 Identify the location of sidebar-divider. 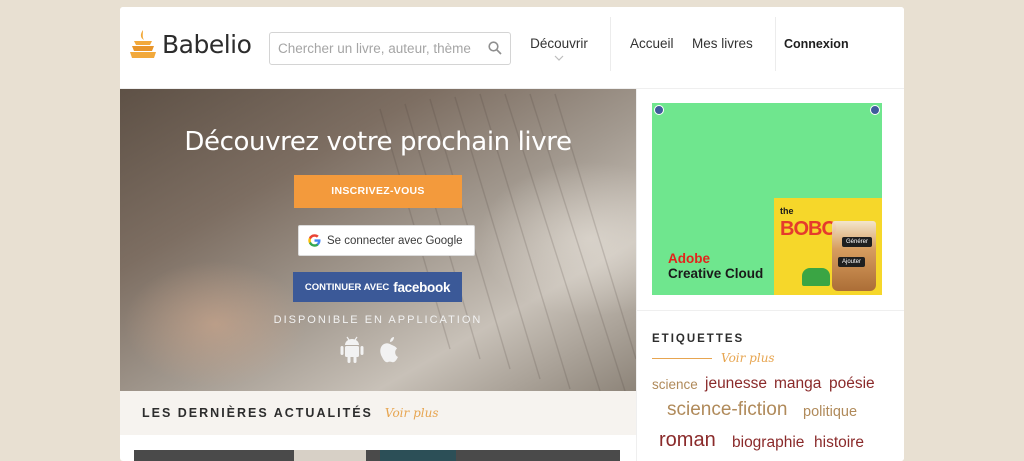
(770, 310).